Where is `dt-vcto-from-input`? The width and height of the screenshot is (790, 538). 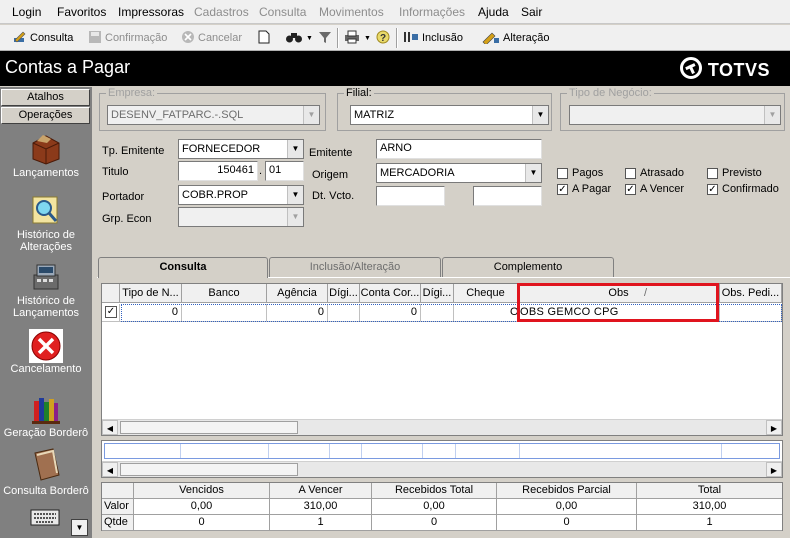 dt-vcto-from-input is located at coordinates (410, 196).